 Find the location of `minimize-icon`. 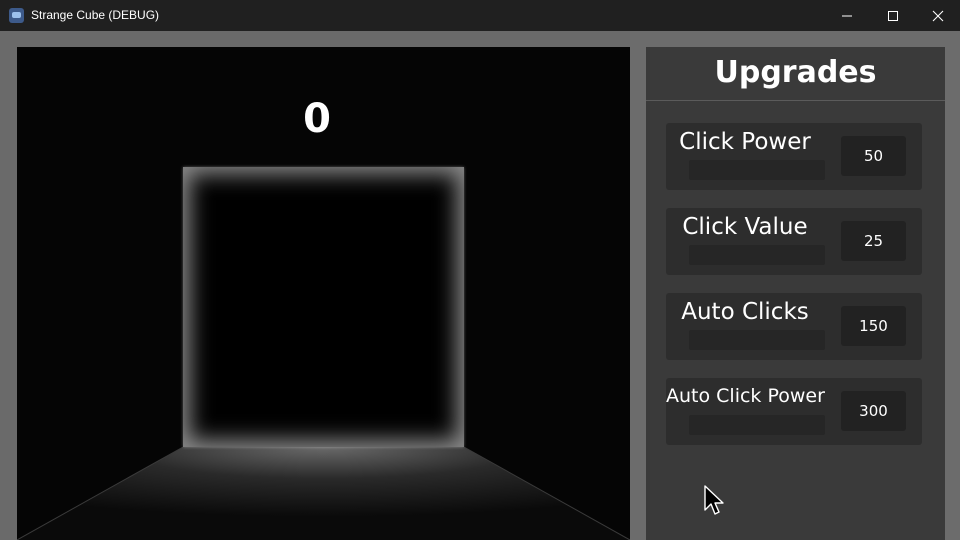

minimize-icon is located at coordinates (847, 15).